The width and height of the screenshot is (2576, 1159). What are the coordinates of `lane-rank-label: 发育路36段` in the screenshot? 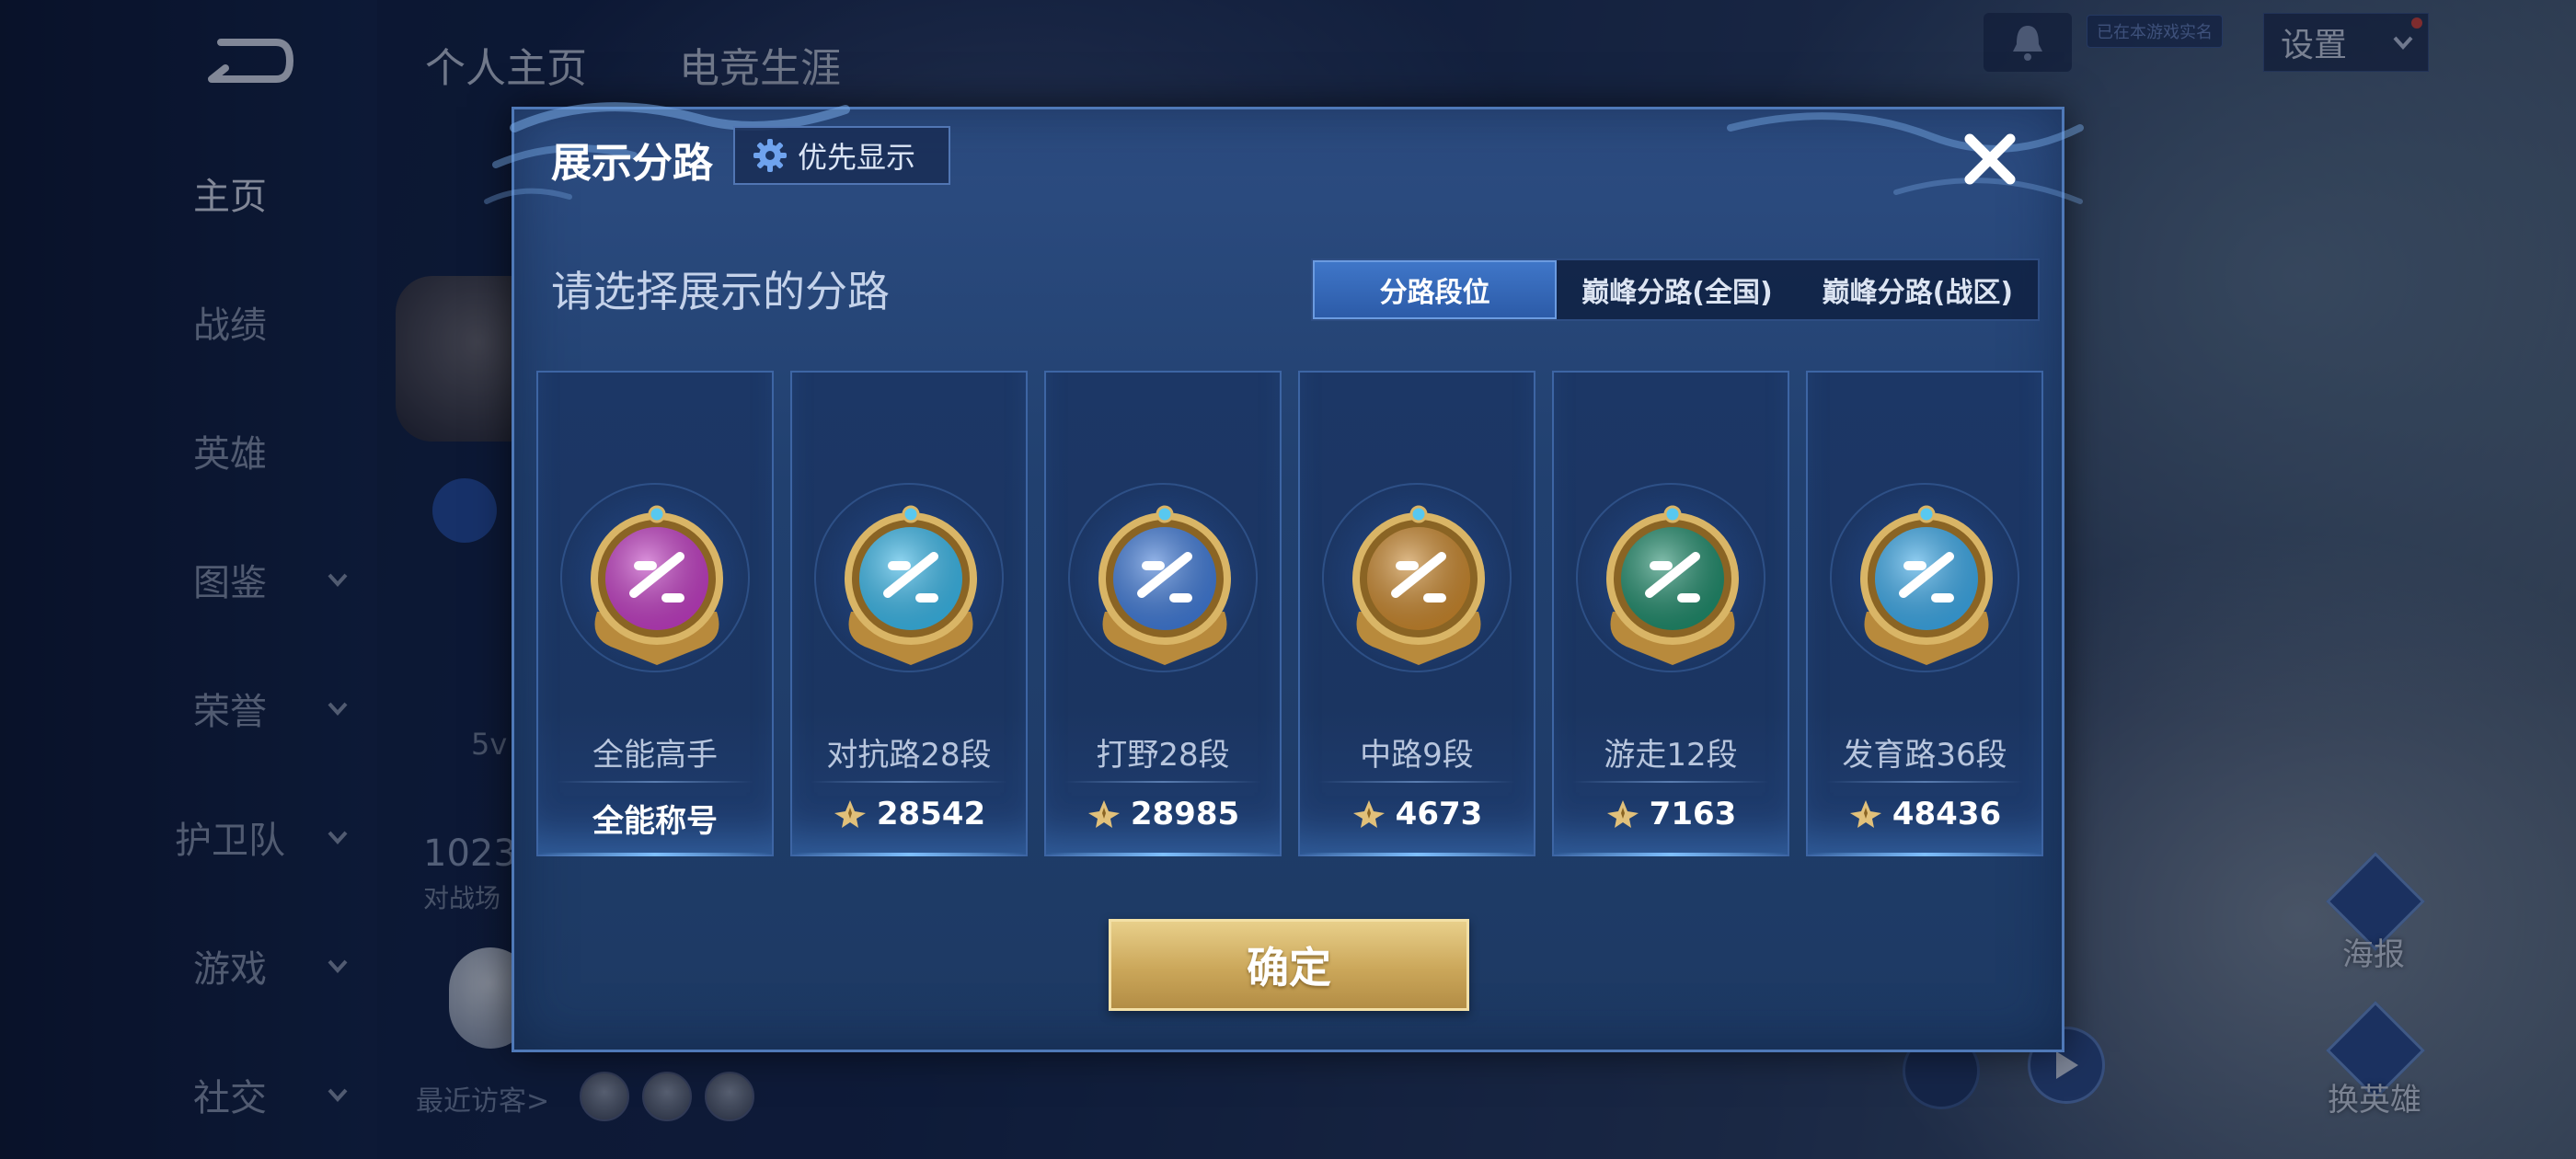 It's located at (1924, 755).